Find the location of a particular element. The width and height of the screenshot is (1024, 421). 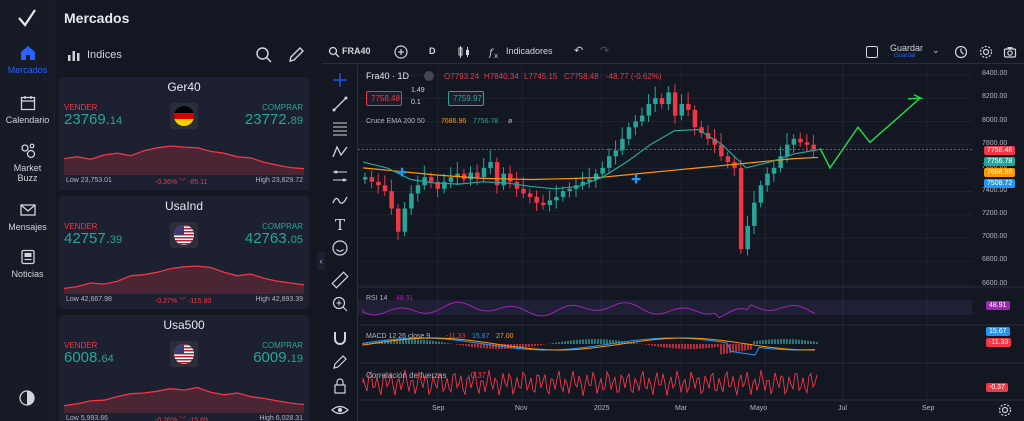

nav-item-noticias: Noticias is located at coordinates (27, 263).